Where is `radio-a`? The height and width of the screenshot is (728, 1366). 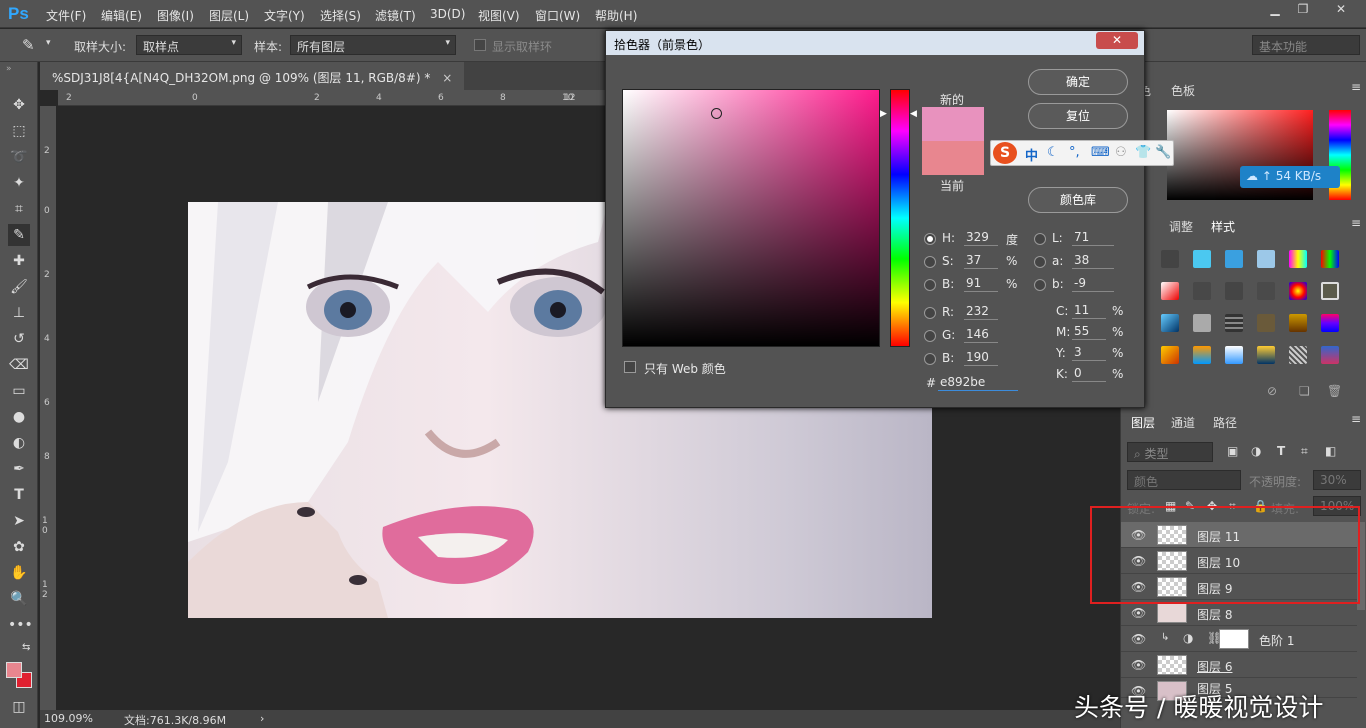 radio-a is located at coordinates (1040, 262).